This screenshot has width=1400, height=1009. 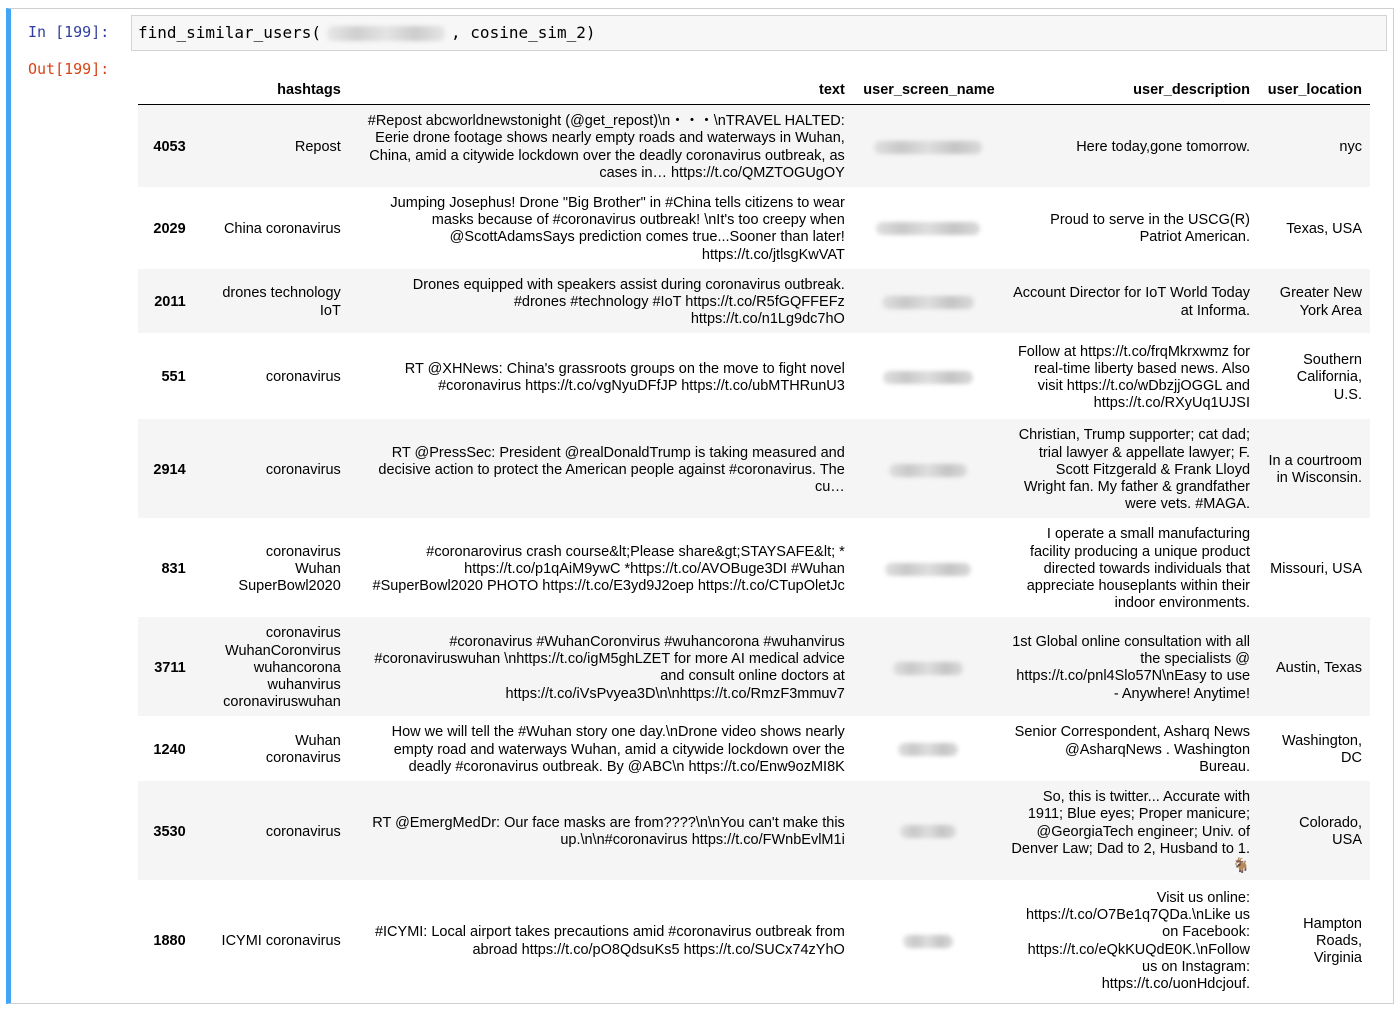 I want to click on column-header-text: text, so click(x=600, y=91).